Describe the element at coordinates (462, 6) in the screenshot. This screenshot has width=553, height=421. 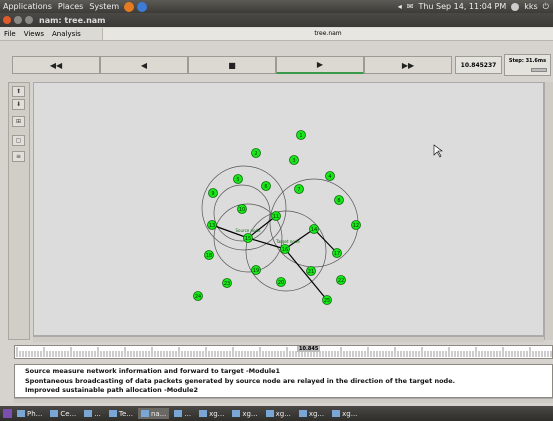
I see `clock: Thu Sep 14, 11:04 PM` at that location.